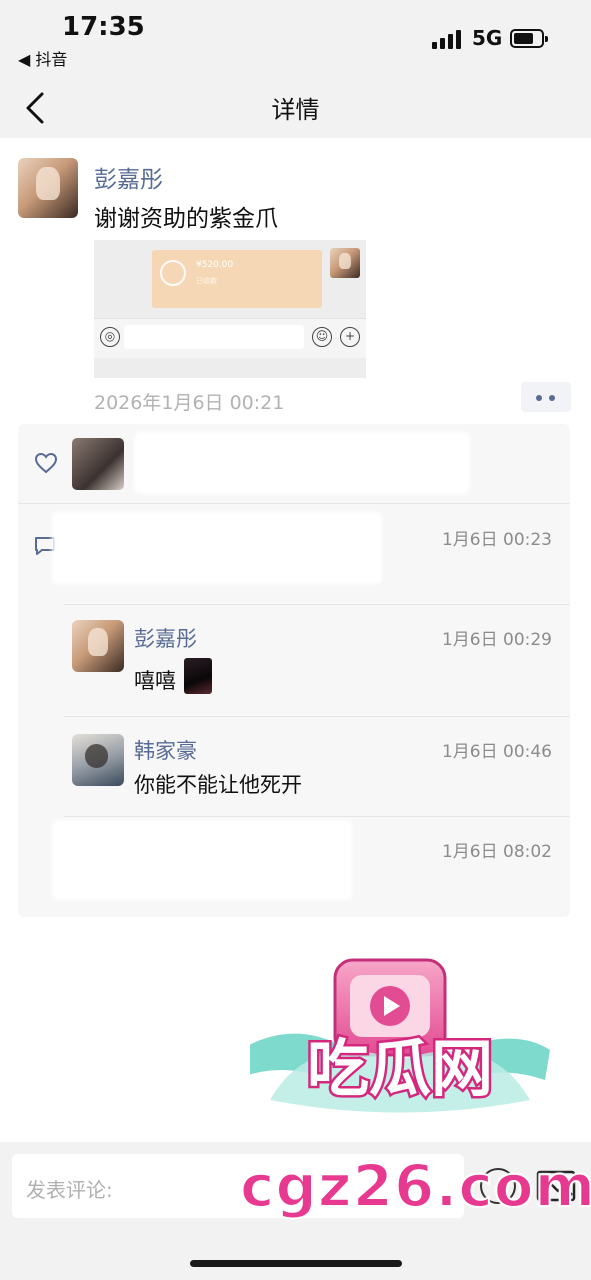  What do you see at coordinates (415, 1186) in the screenshot?
I see `watermark-url: cgz26.com` at bounding box center [415, 1186].